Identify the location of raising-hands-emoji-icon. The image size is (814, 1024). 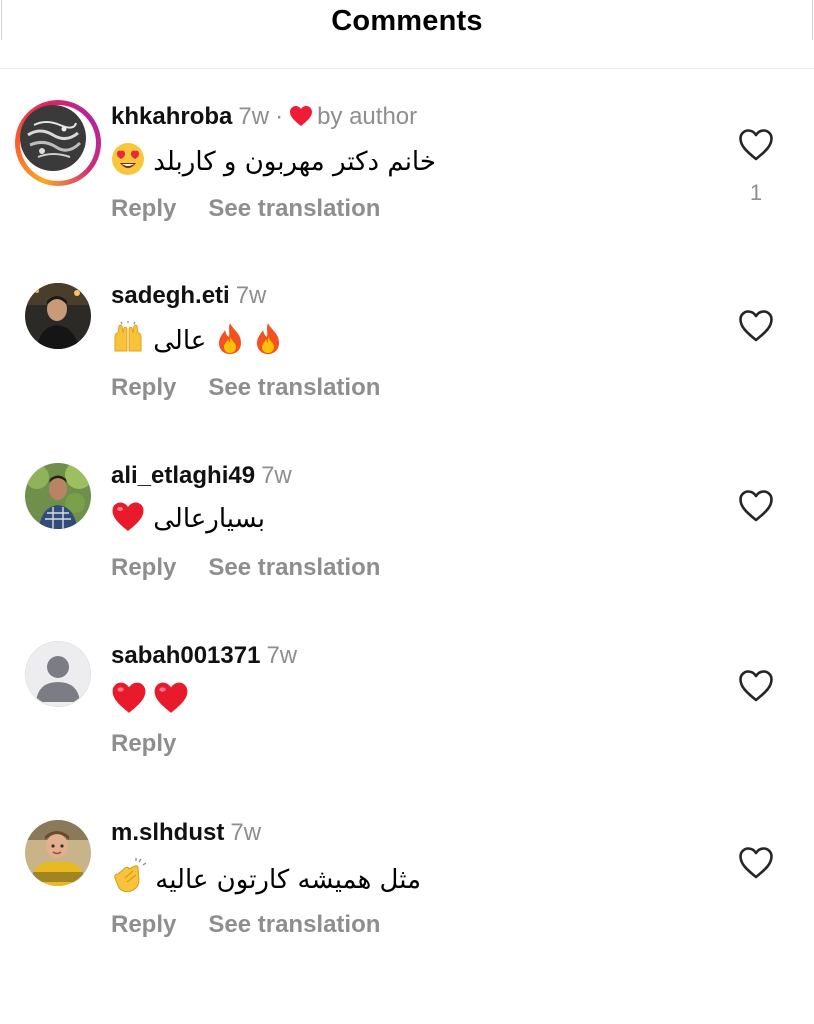
(128, 343).